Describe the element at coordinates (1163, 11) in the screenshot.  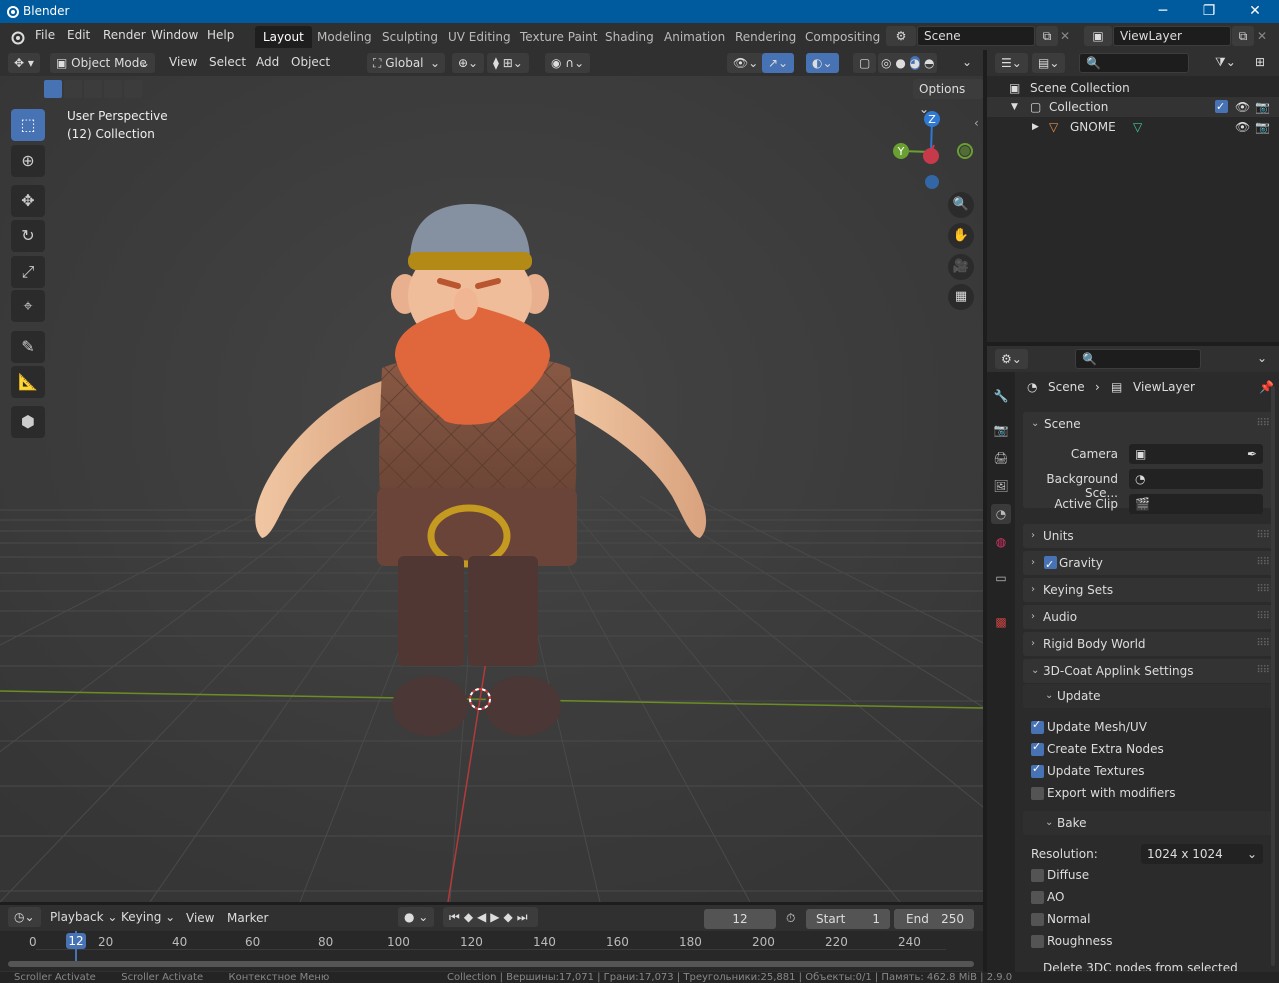
I see `minimize-button: ─` at that location.